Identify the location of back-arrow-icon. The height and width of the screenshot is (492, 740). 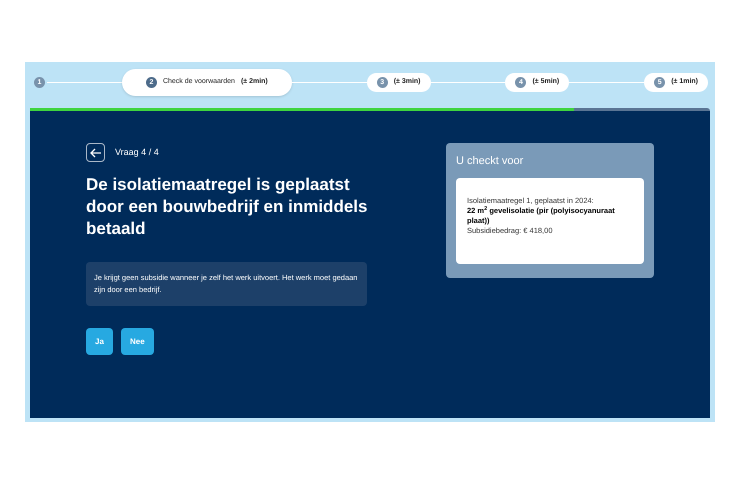
(96, 153).